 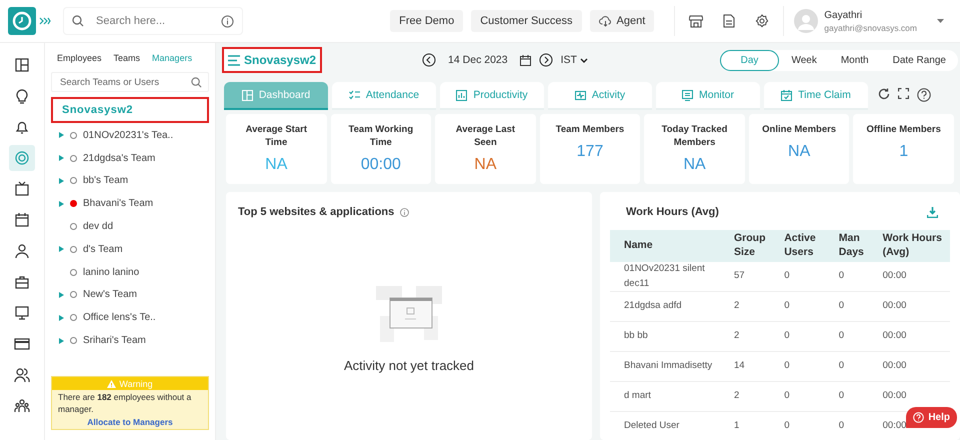 What do you see at coordinates (672, 212) in the screenshot?
I see `card-title: Work Hours (Avg)` at bounding box center [672, 212].